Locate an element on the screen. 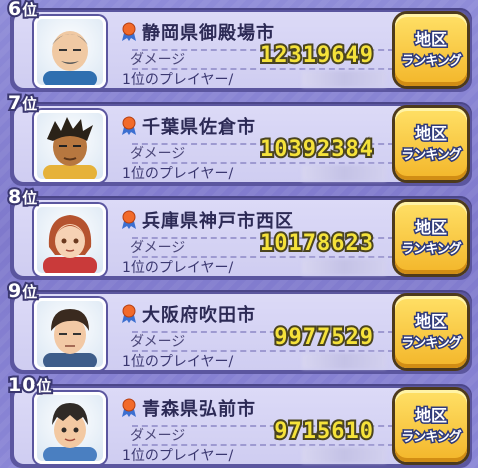  rank-label: 7位 is located at coordinates (22, 103).